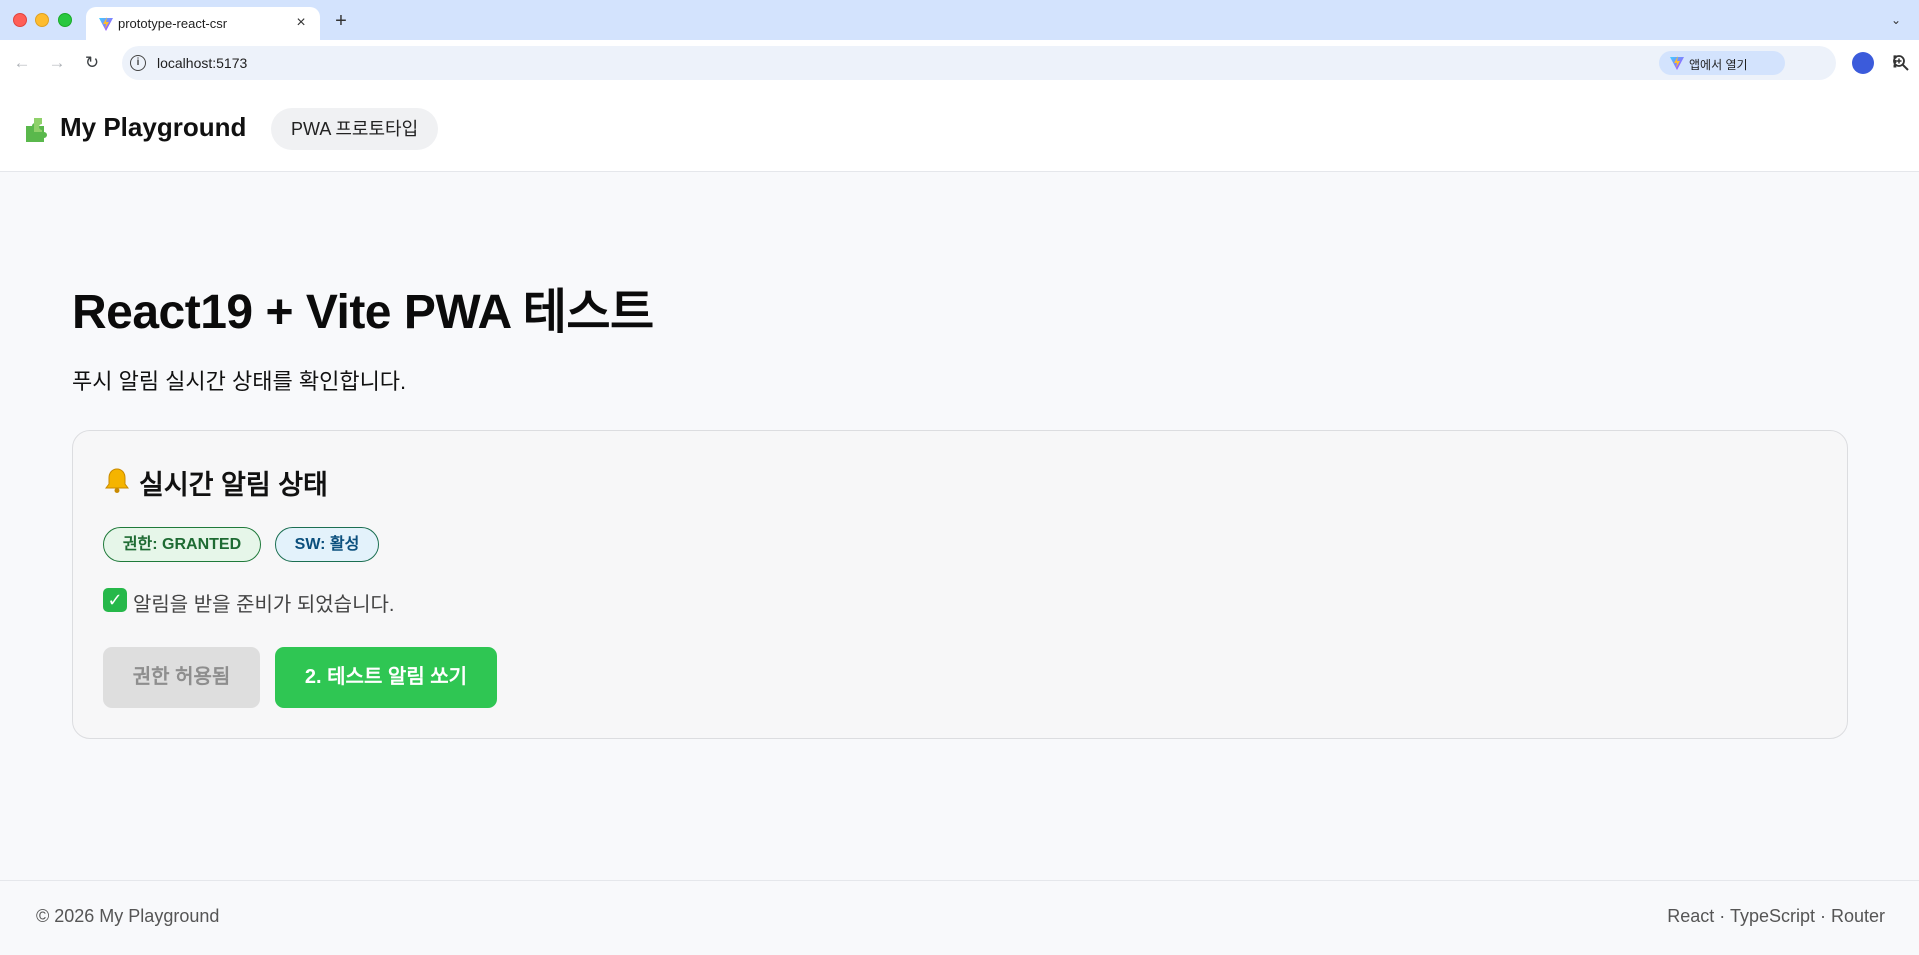 The image size is (1919, 955). I want to click on browser-tab-strip: prototype-react-csr × + ⌄, so click(959, 20).